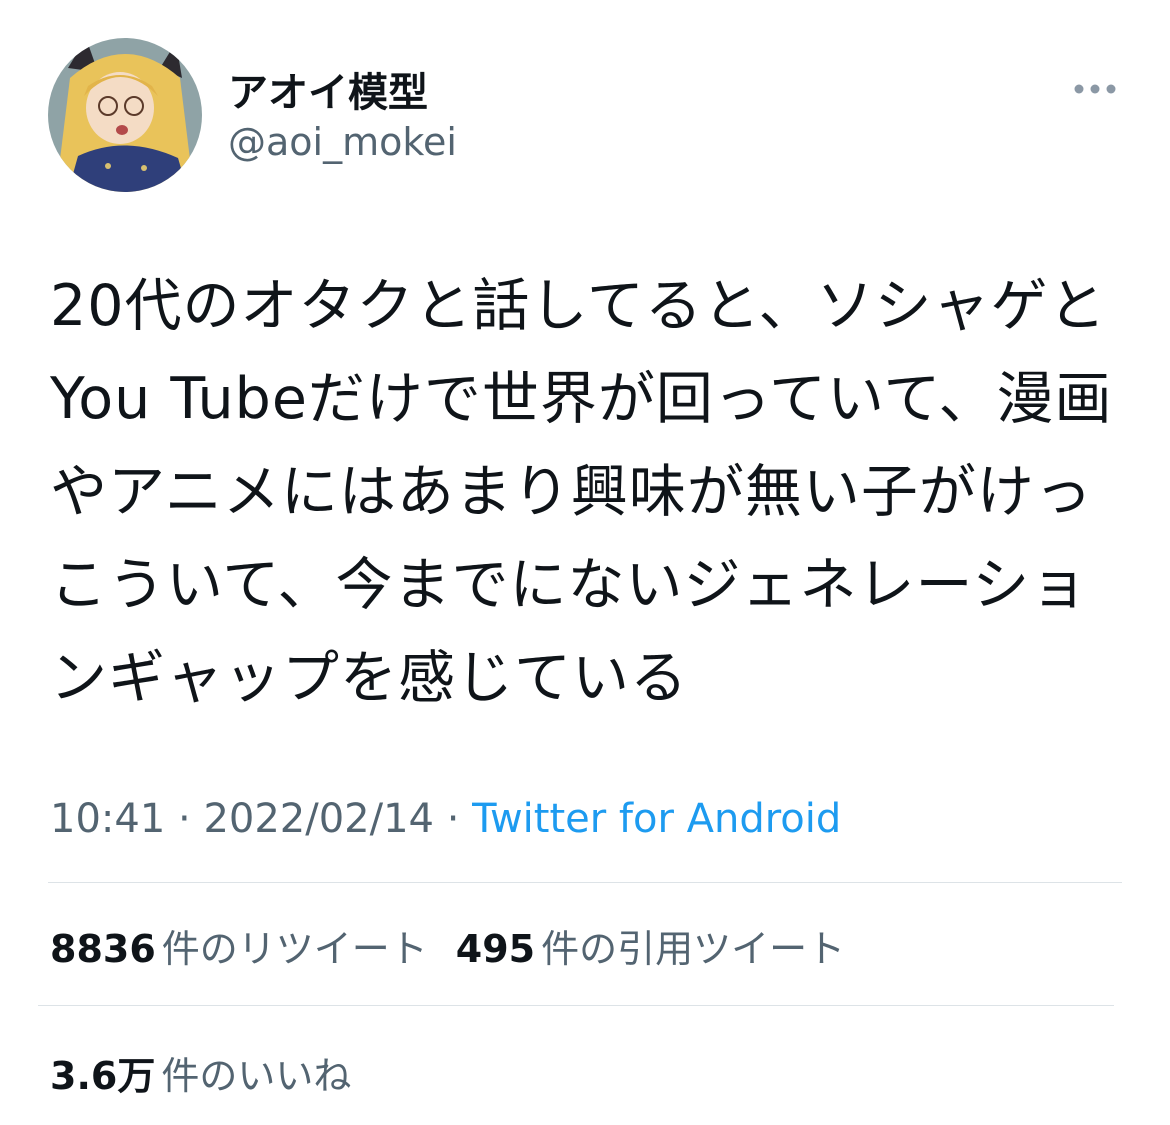 Image resolution: width=1170 pixels, height=1125 pixels. I want to click on tweet-source-link: Twitter for Android, so click(656, 819).